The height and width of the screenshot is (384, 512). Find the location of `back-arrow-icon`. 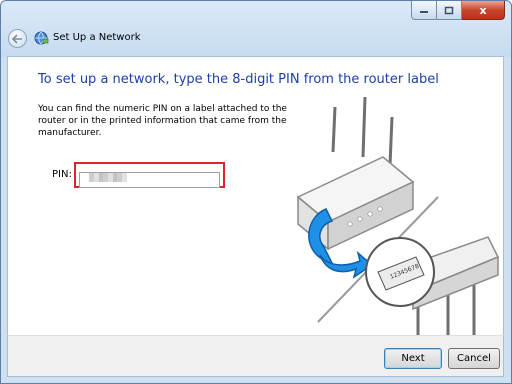

back-arrow-icon is located at coordinates (17, 38).